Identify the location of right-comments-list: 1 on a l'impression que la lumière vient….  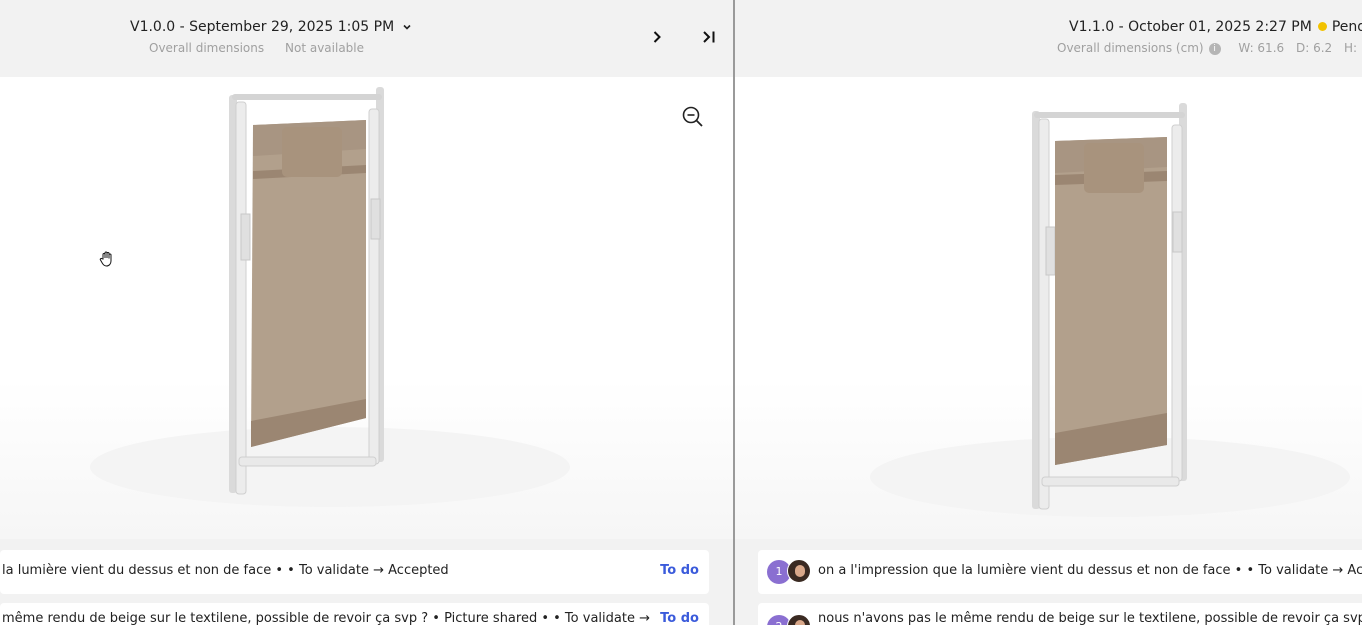
(1048, 582).